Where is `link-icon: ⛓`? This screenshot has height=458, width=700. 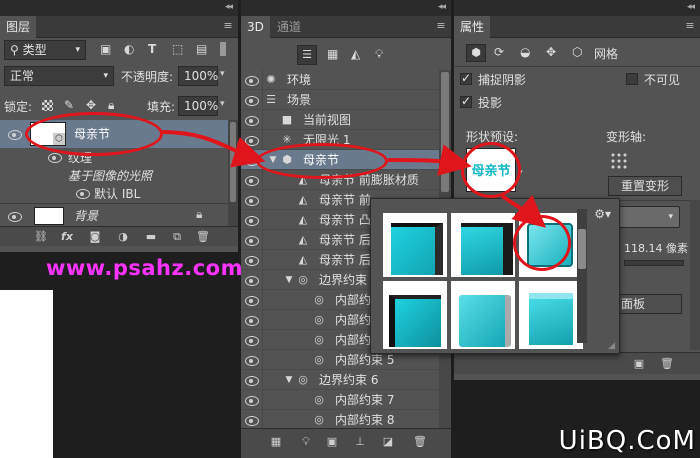
link-icon: ⛓ is located at coordinates (41, 236).